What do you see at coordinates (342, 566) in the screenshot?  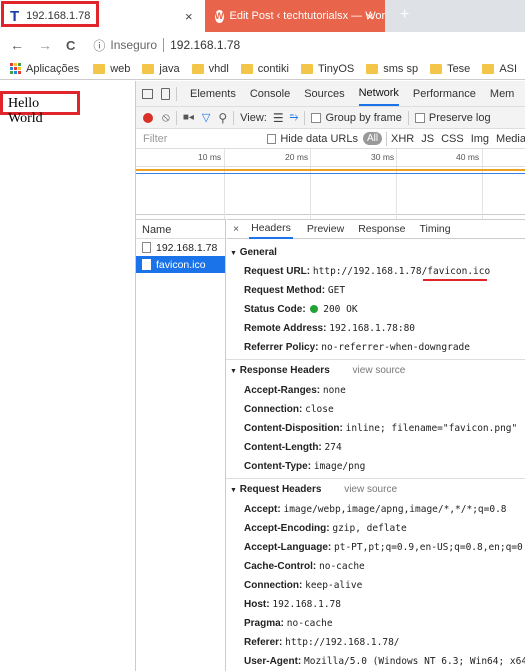 I see `header-value: no-cache` at bounding box center [342, 566].